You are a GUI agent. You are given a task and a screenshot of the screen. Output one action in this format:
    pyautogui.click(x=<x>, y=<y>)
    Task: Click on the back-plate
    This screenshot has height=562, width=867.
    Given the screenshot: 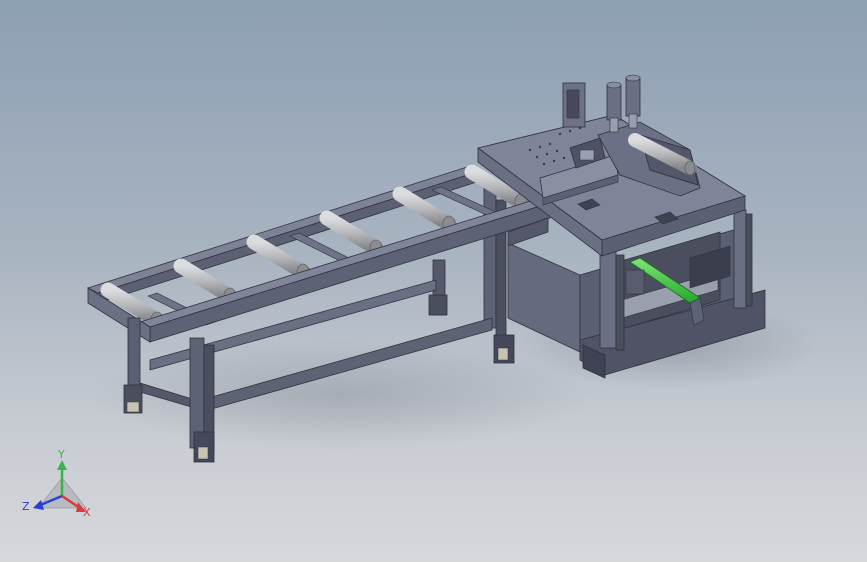 What is the action you would take?
    pyautogui.click(x=574, y=105)
    